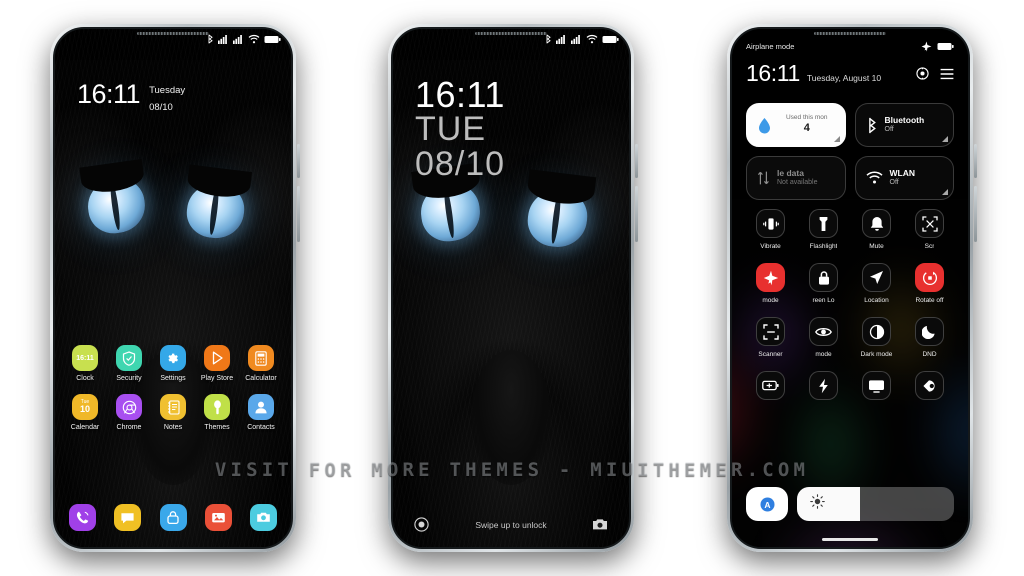 The height and width of the screenshot is (576, 1024). I want to click on airplane-mode-label: Airplane mode, so click(770, 46).